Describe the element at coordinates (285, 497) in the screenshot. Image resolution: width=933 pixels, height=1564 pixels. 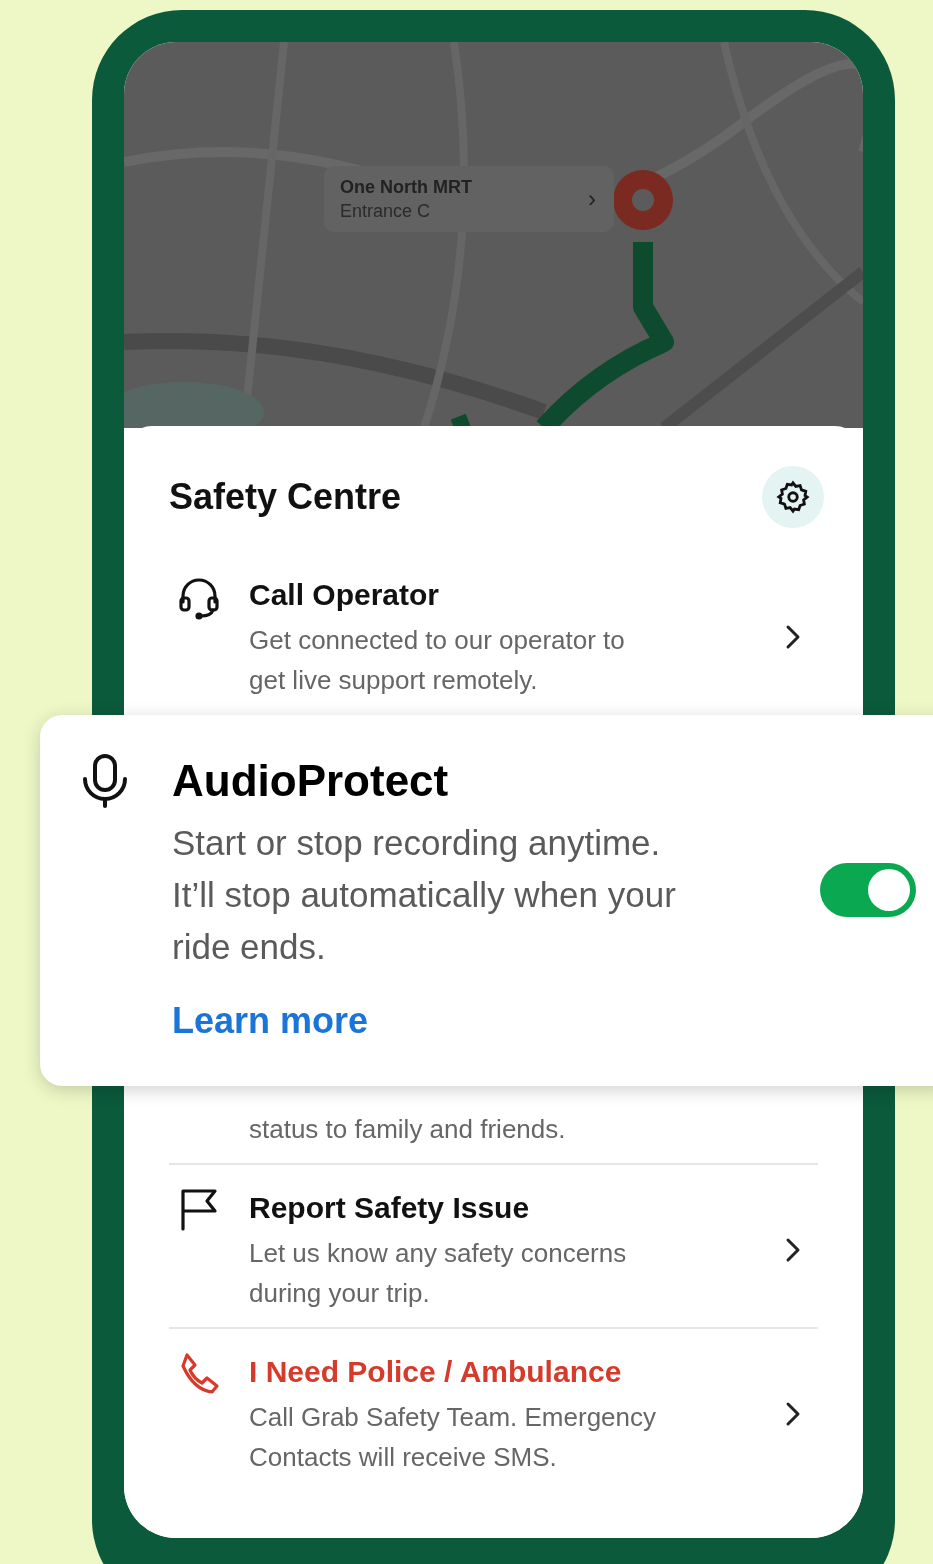
I see `sheet-title: Safety Centre` at that location.